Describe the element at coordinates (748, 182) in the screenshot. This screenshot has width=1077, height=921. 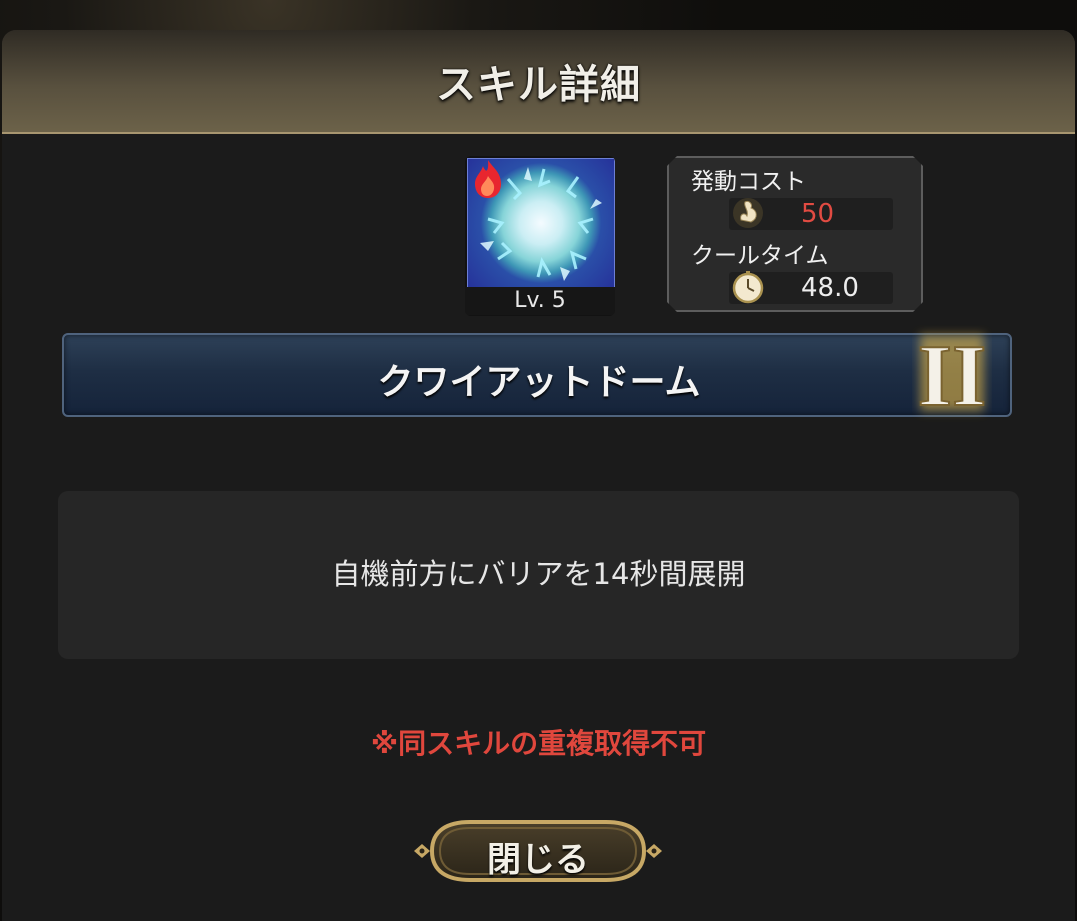
I see `cost-label: 発動コスト` at that location.